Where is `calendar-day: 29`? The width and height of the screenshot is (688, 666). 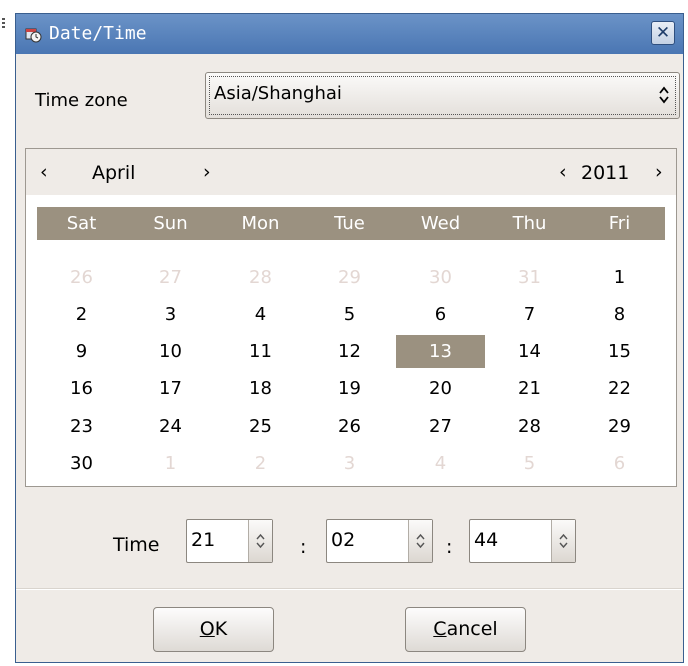 calendar-day: 29 is located at coordinates (619, 426).